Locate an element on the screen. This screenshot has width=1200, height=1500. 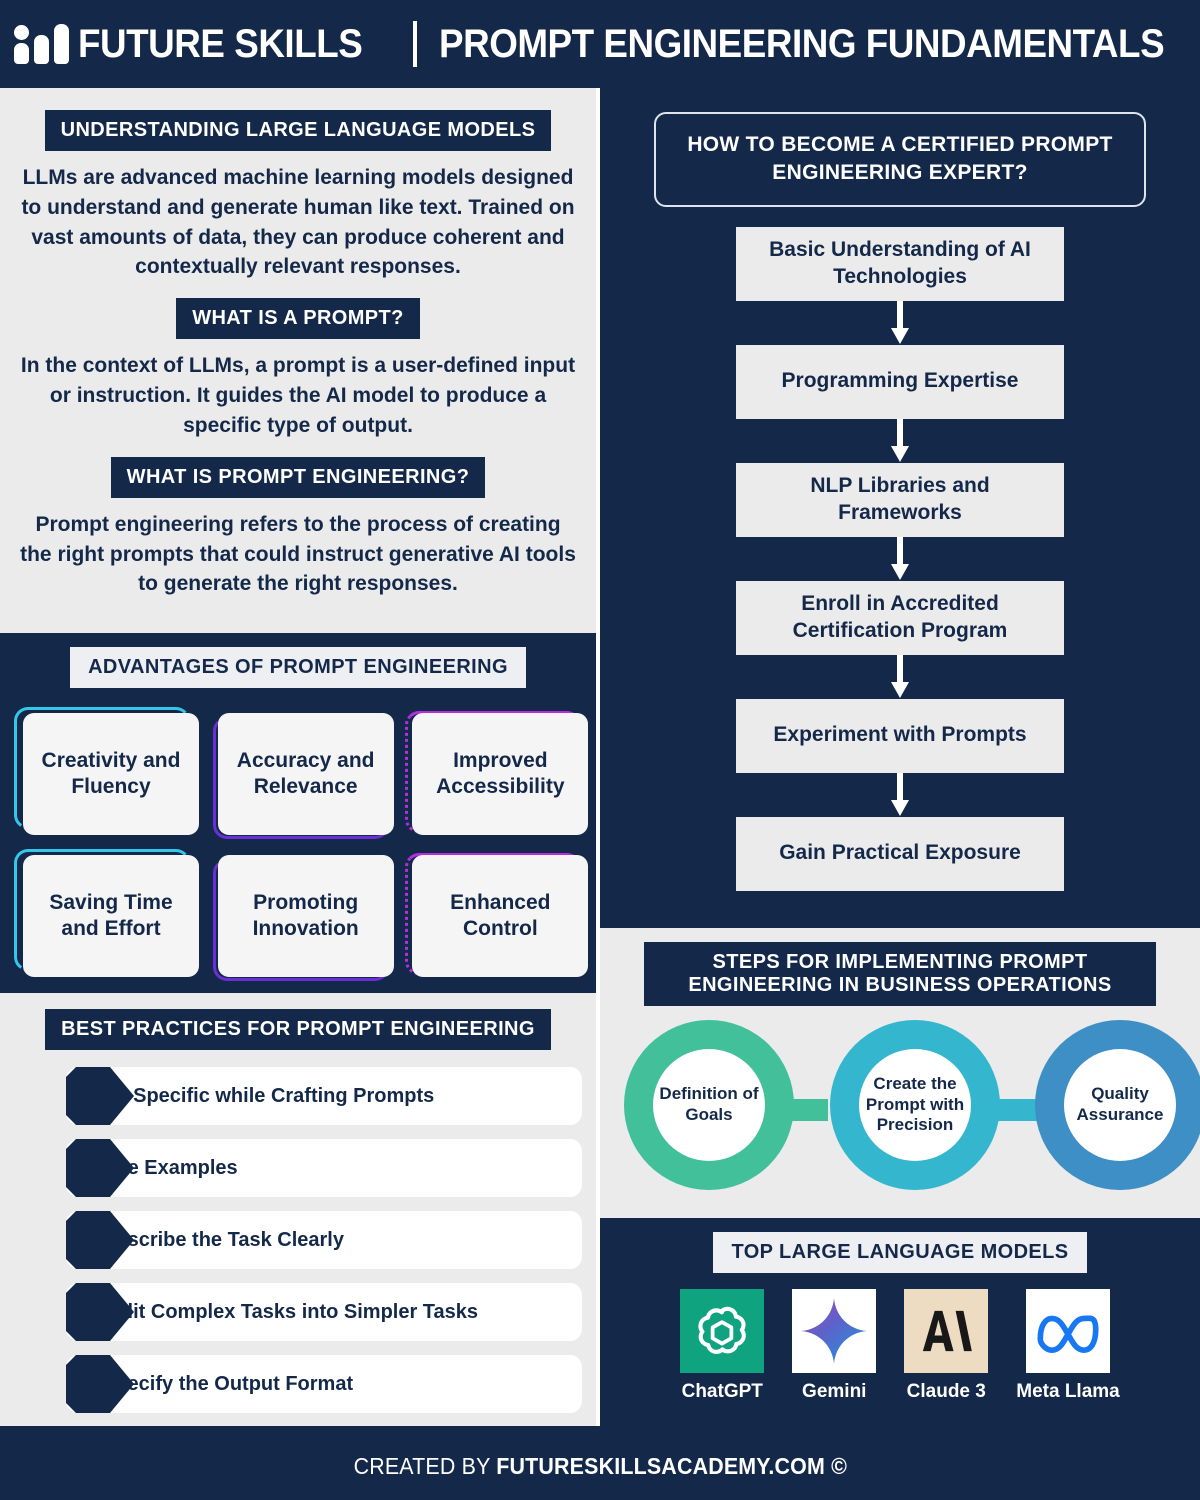
flow-step-label: Gain Practical Exposure is located at coordinates (900, 853).